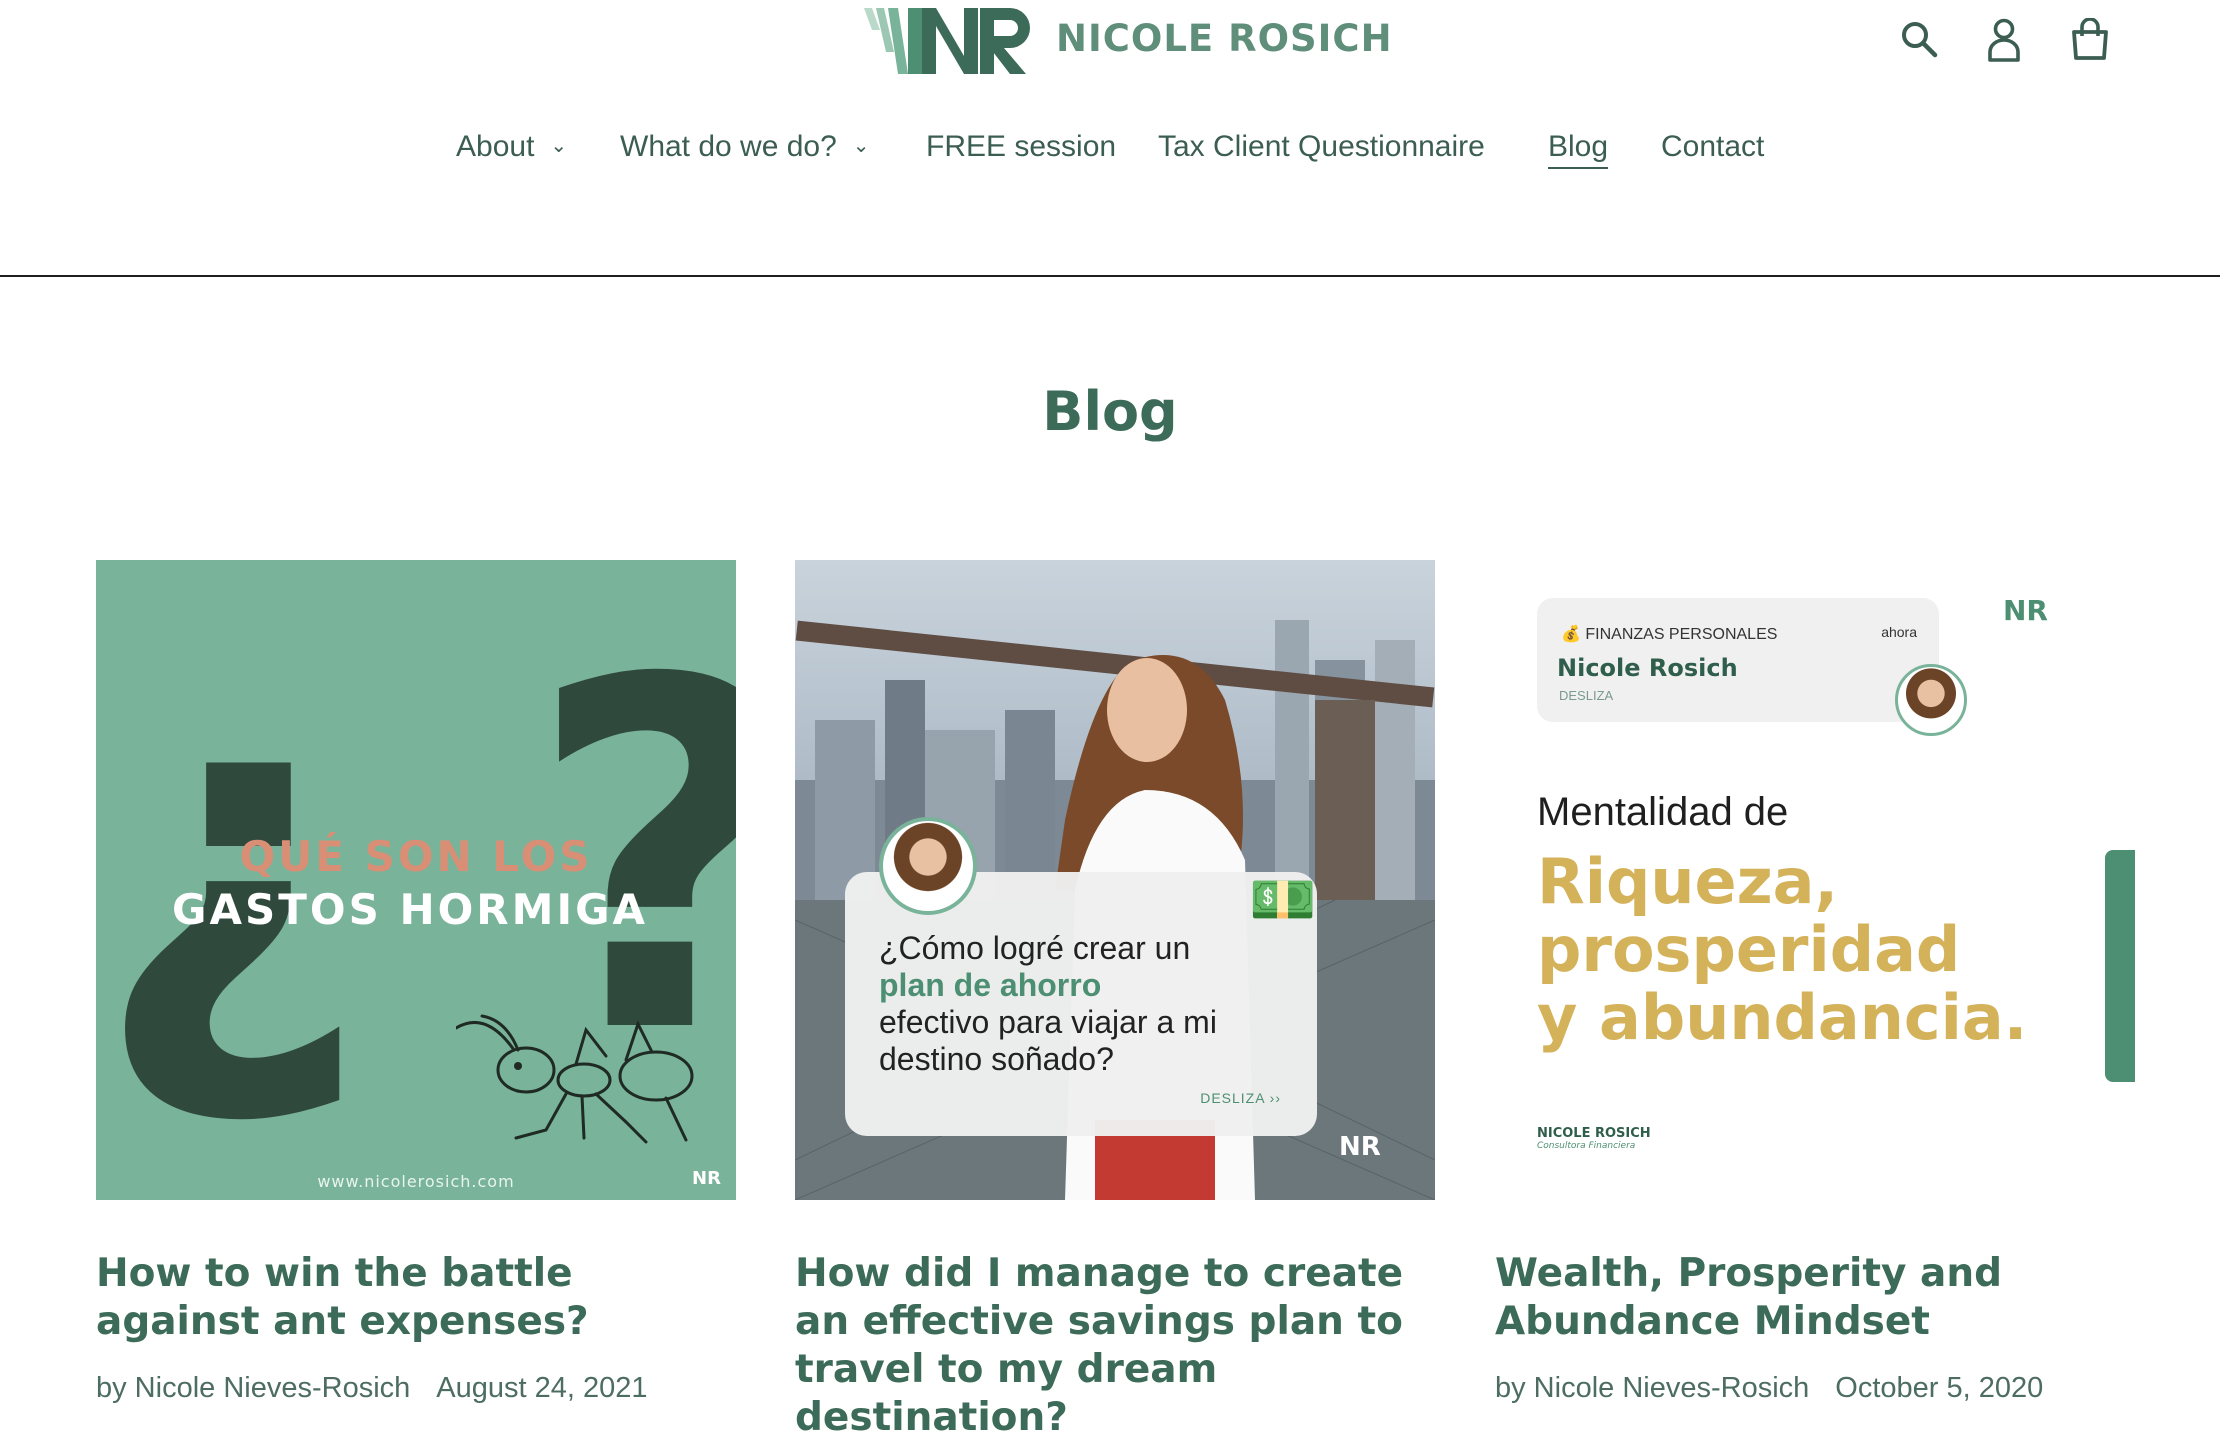 The image size is (2220, 1442). What do you see at coordinates (1321, 147) in the screenshot?
I see `nav-item-tax-questionnaire: Tax Client Questionnaire` at bounding box center [1321, 147].